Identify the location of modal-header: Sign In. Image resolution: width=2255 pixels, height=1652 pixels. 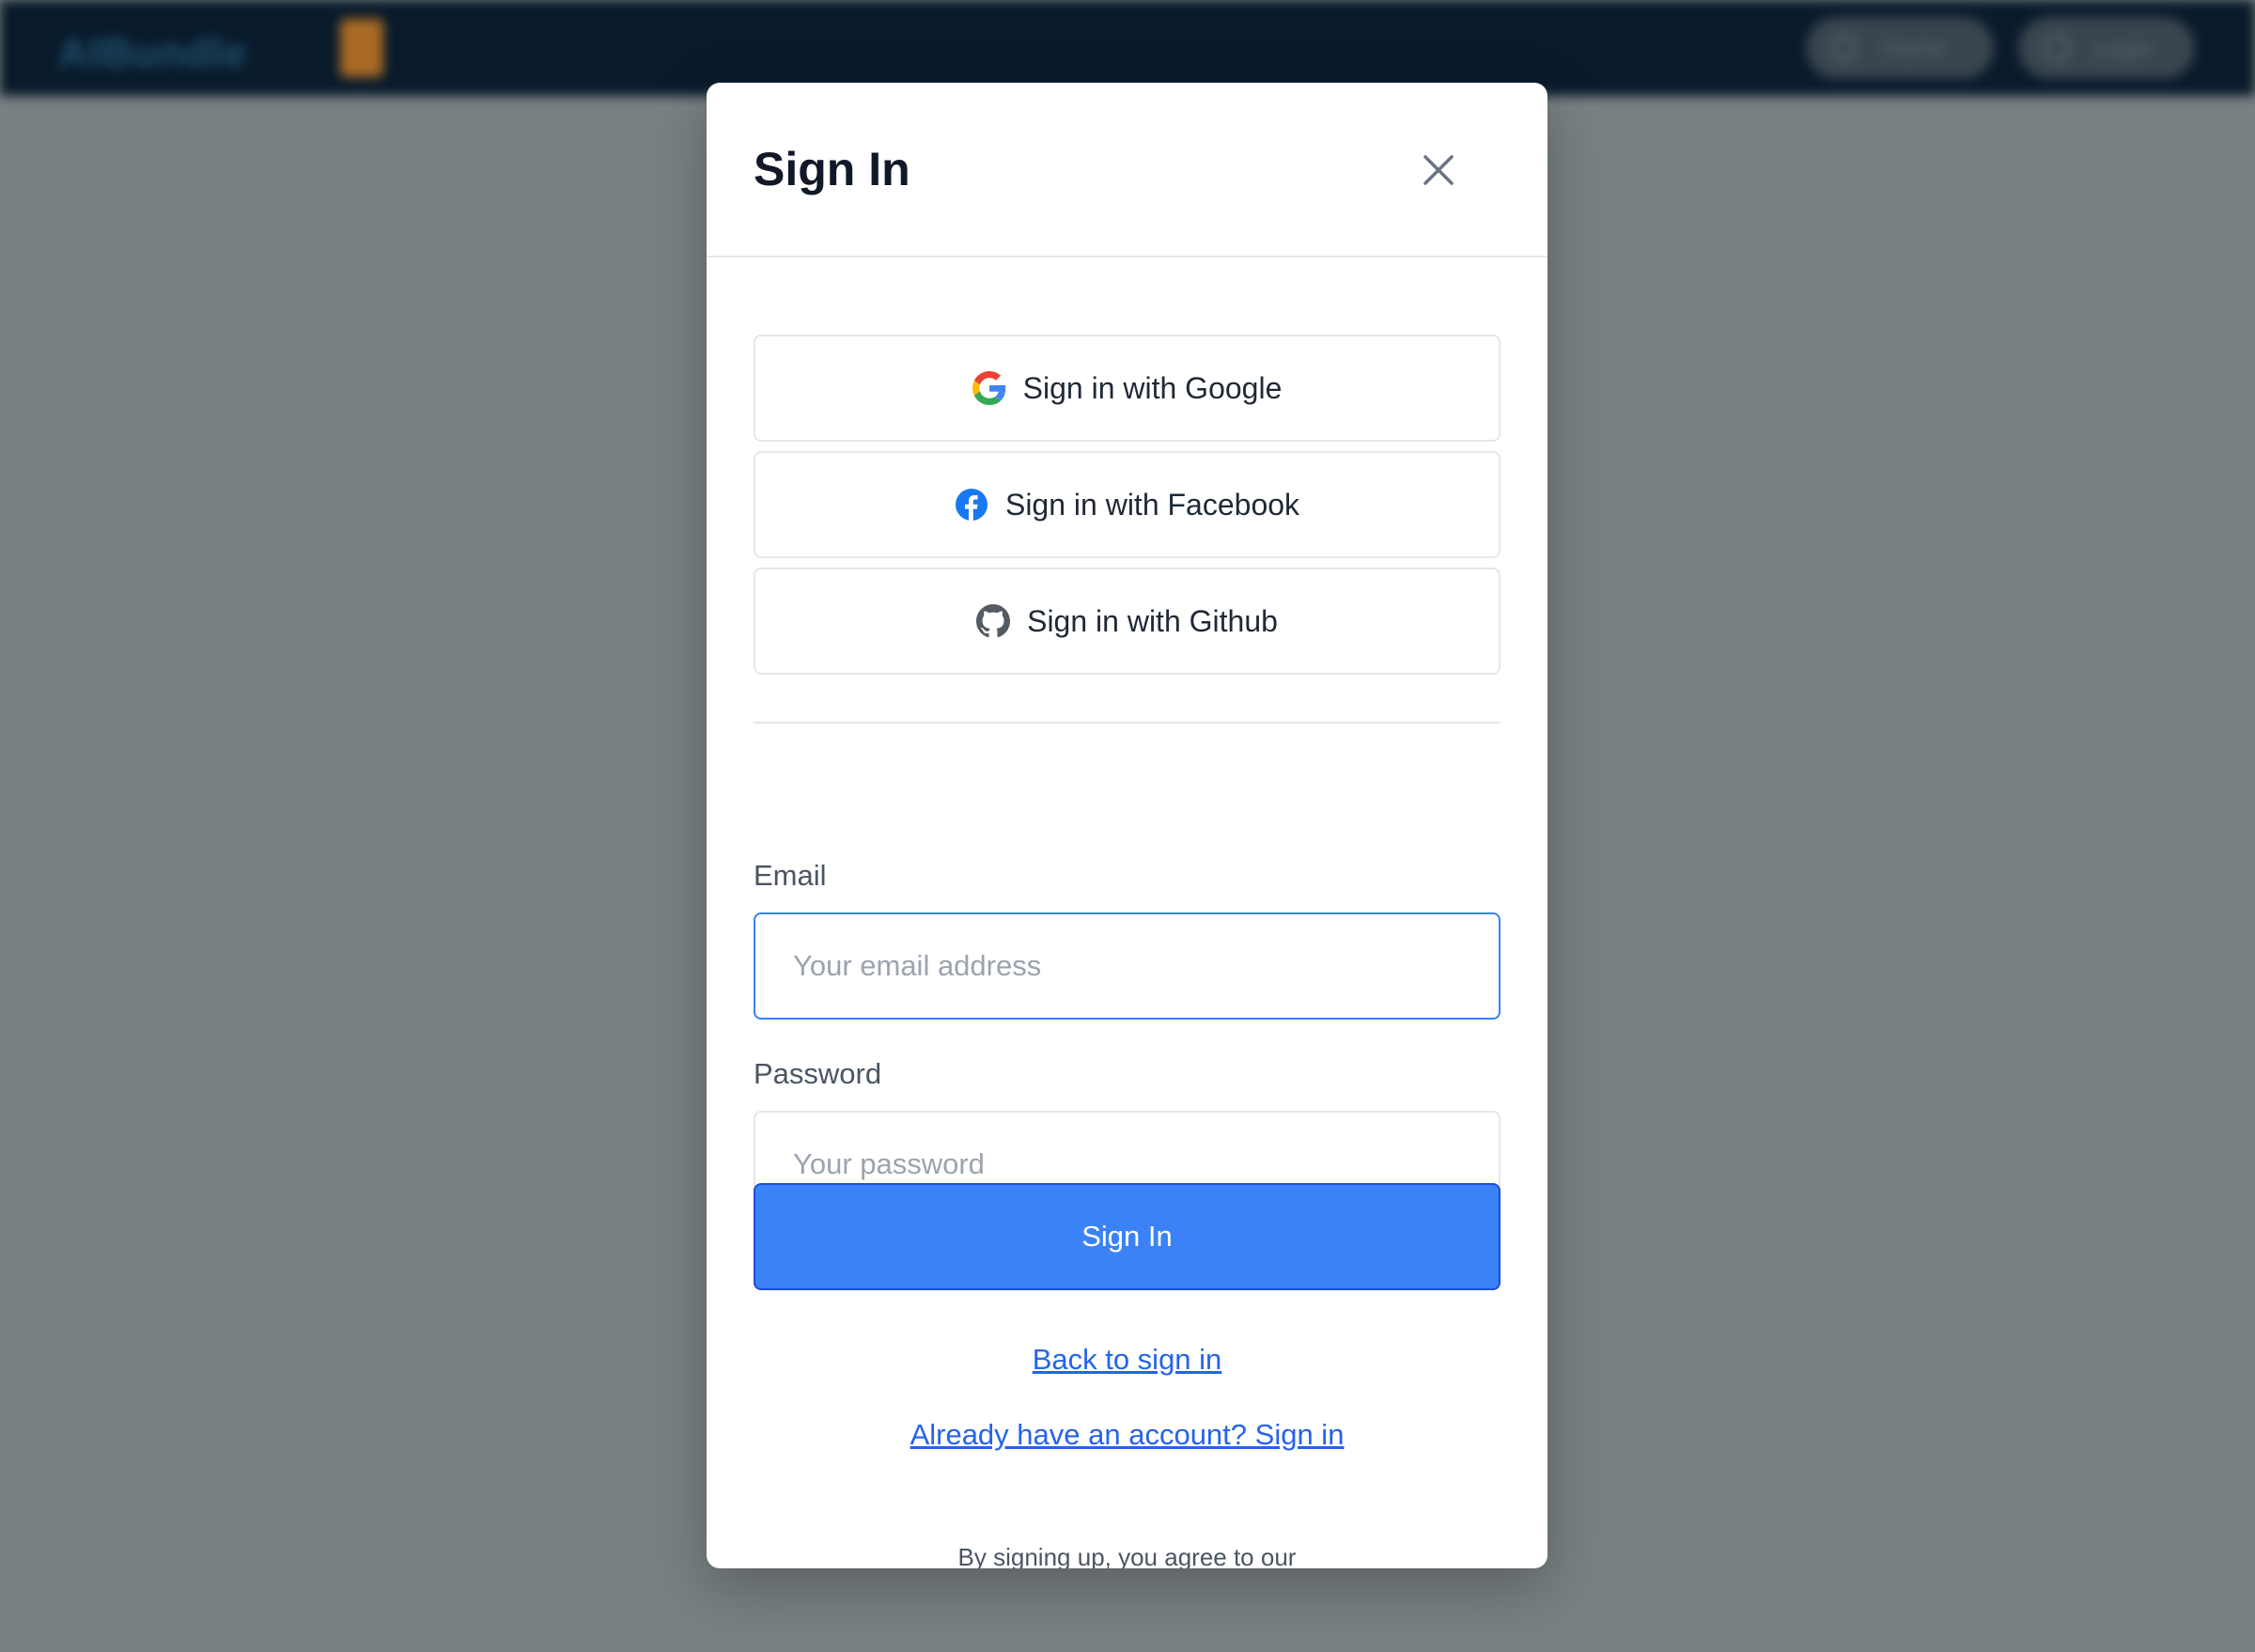
(1127, 170).